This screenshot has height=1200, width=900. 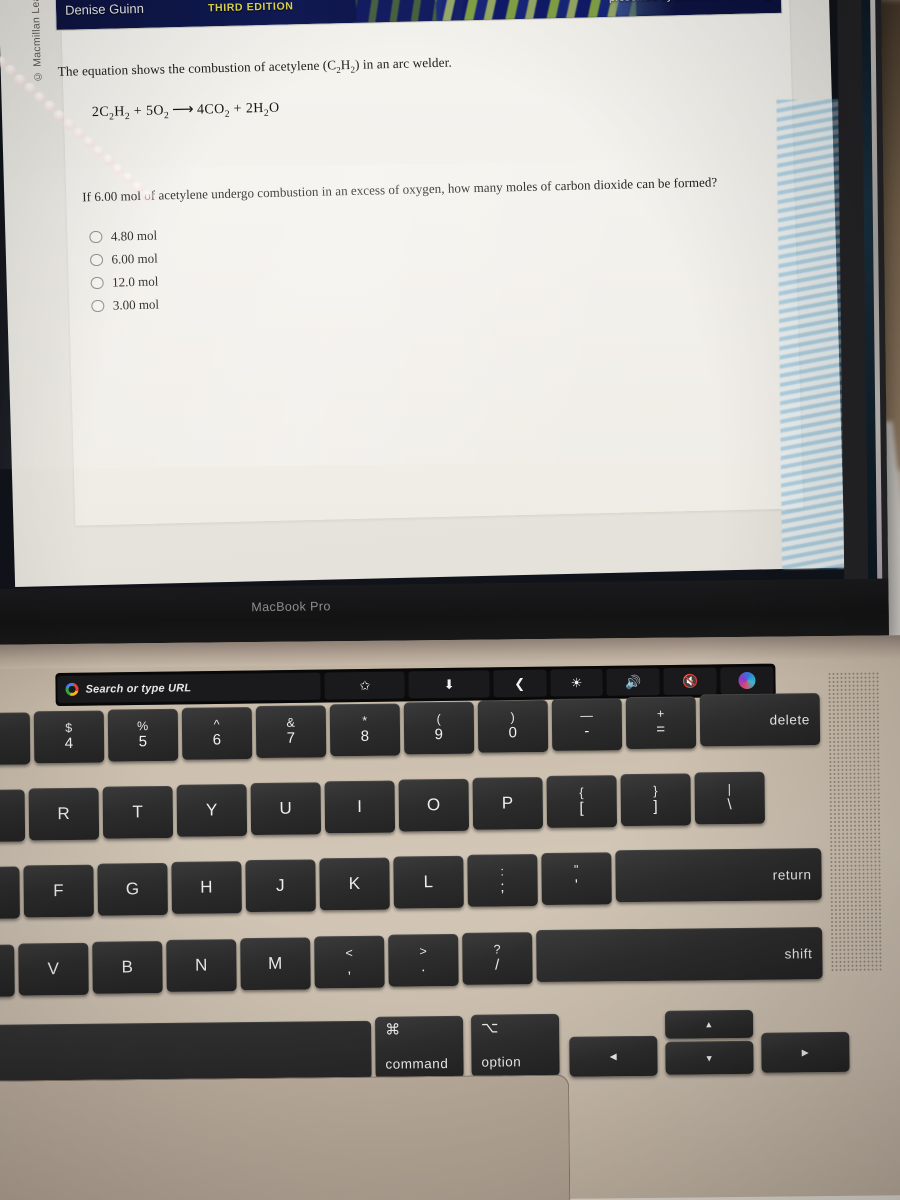 What do you see at coordinates (513, 717) in the screenshot?
I see `key-0-upper: )` at bounding box center [513, 717].